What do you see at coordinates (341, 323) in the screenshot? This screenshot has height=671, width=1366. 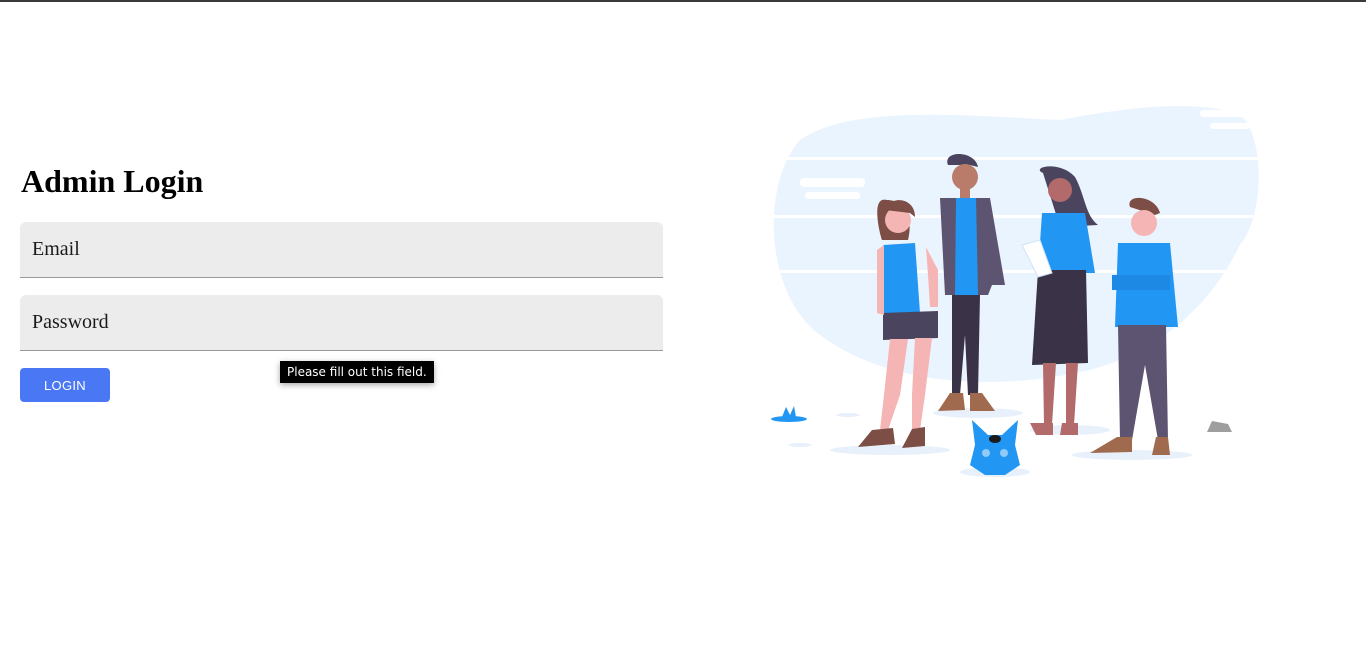 I see `password-field` at bounding box center [341, 323].